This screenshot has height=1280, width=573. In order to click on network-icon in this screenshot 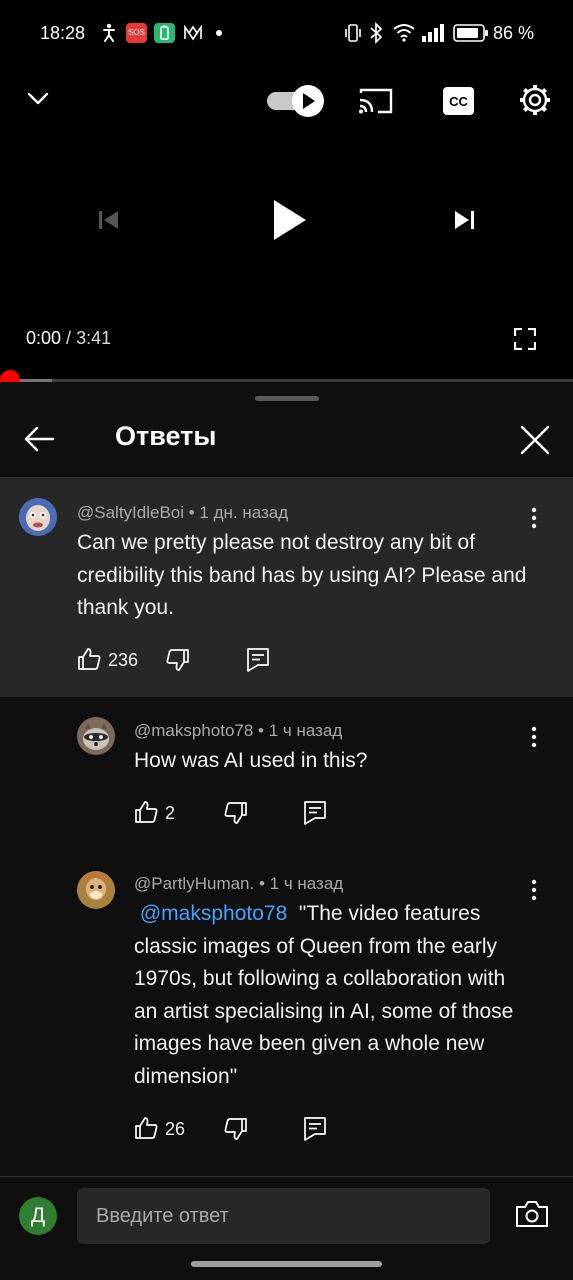, I will do `click(193, 33)`.